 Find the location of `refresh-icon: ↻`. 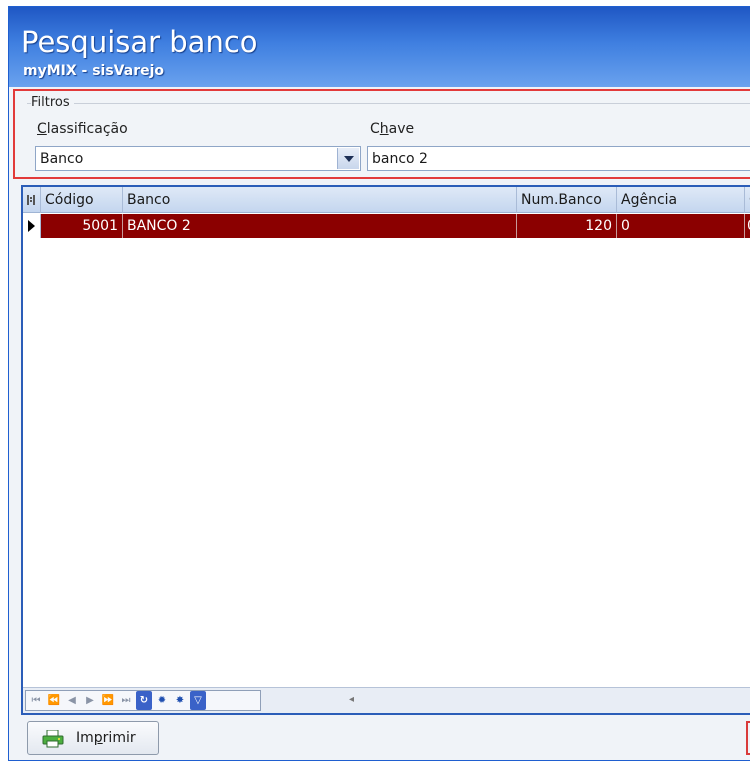

refresh-icon: ↻ is located at coordinates (144, 700).